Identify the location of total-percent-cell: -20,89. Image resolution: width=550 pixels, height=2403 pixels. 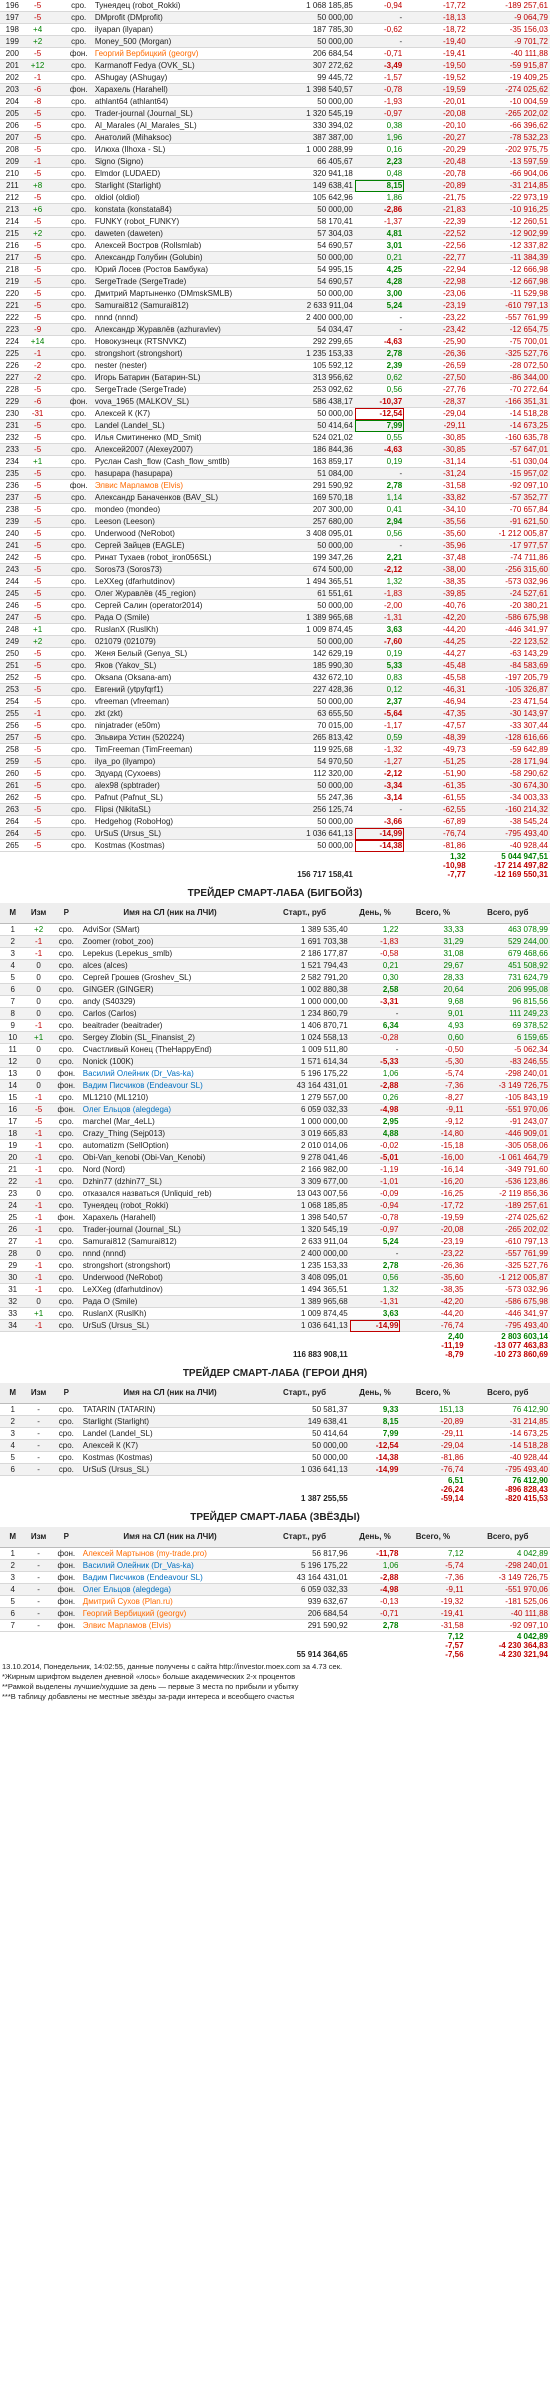
(436, 185).